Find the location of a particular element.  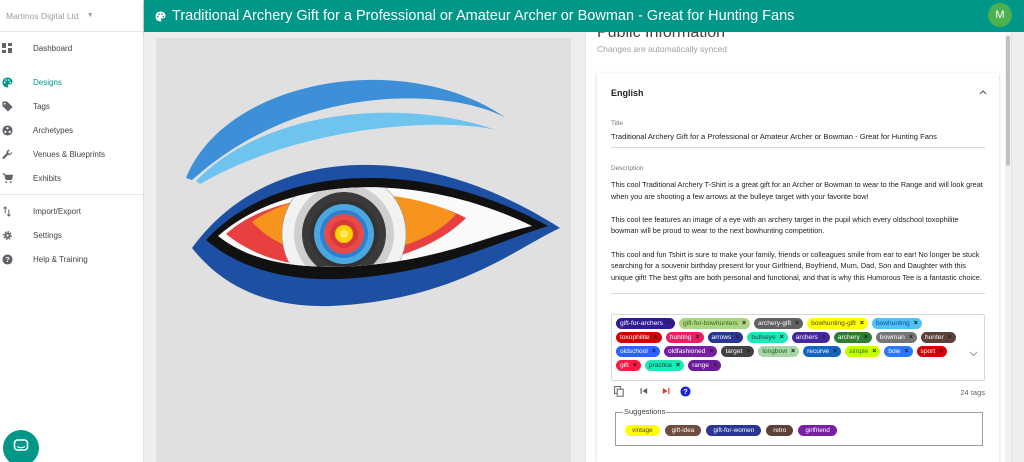

tag-chip: bowhunting × is located at coordinates (896, 323).